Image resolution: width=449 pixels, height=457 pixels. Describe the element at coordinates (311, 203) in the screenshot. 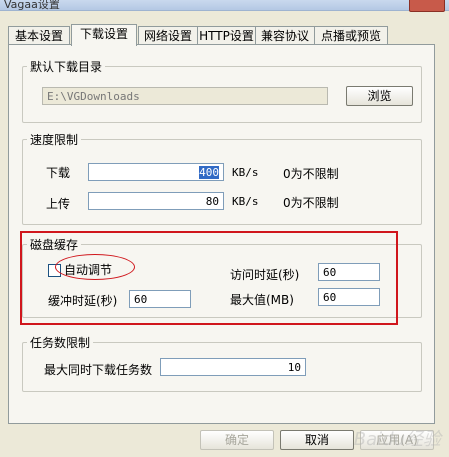

I see `upload-speed-hint: 0为不限制` at that location.